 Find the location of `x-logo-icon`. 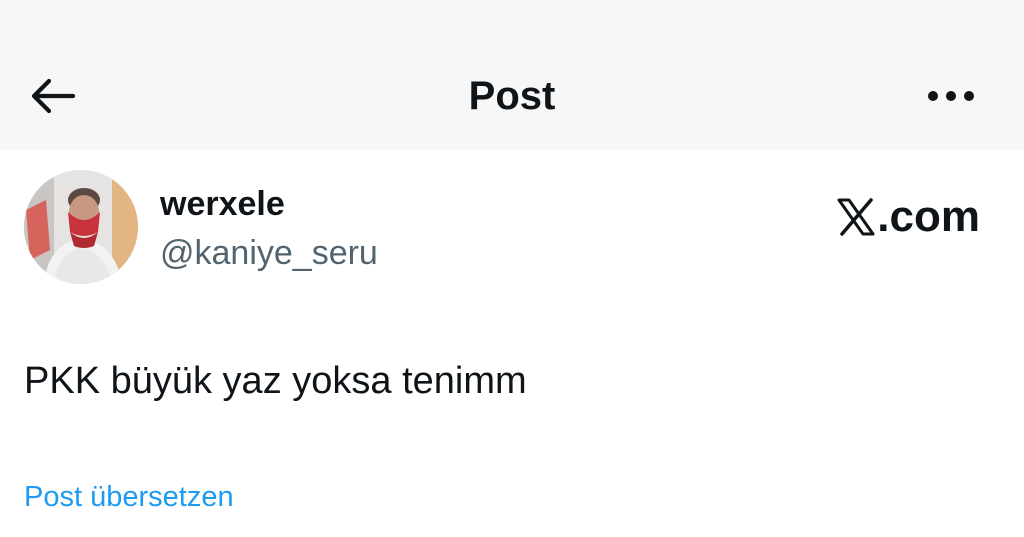

x-logo-icon is located at coordinates (856, 217).